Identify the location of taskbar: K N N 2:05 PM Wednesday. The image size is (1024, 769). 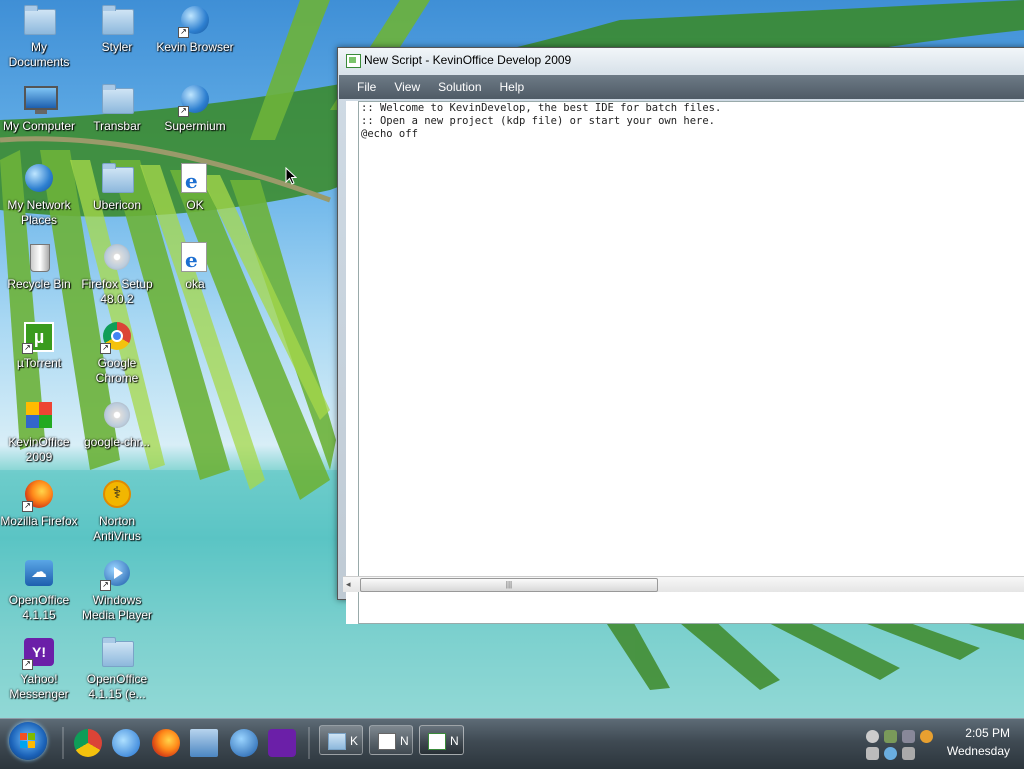
(512, 743).